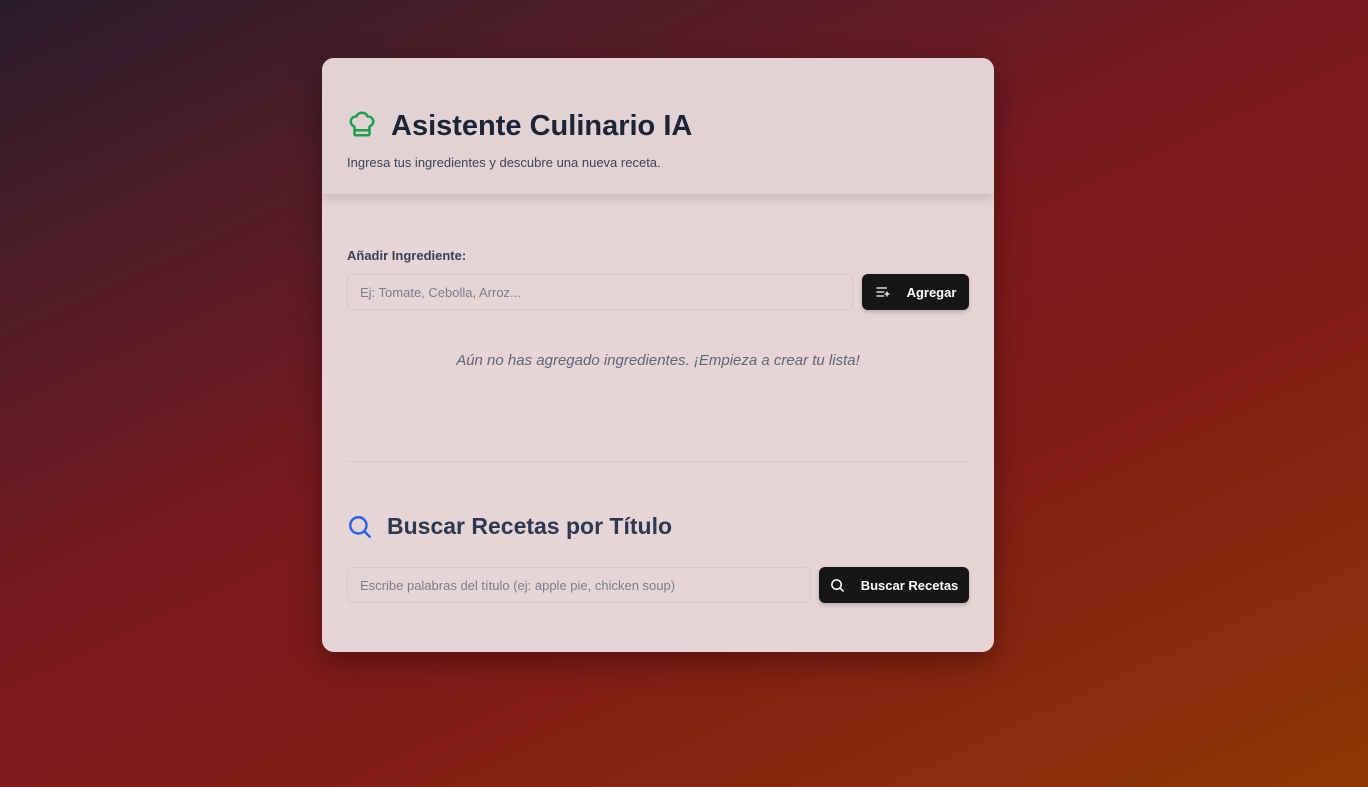 This screenshot has height=787, width=1368. What do you see at coordinates (909, 585) in the screenshot?
I see `search-button-label: Buscar Recetas` at bounding box center [909, 585].